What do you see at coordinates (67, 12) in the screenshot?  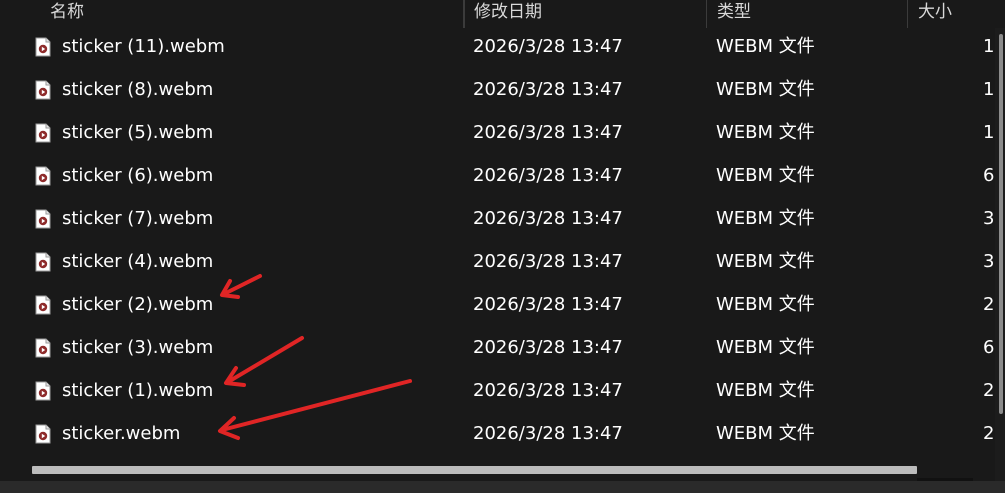 I see `column-header-name-label: 名称` at bounding box center [67, 12].